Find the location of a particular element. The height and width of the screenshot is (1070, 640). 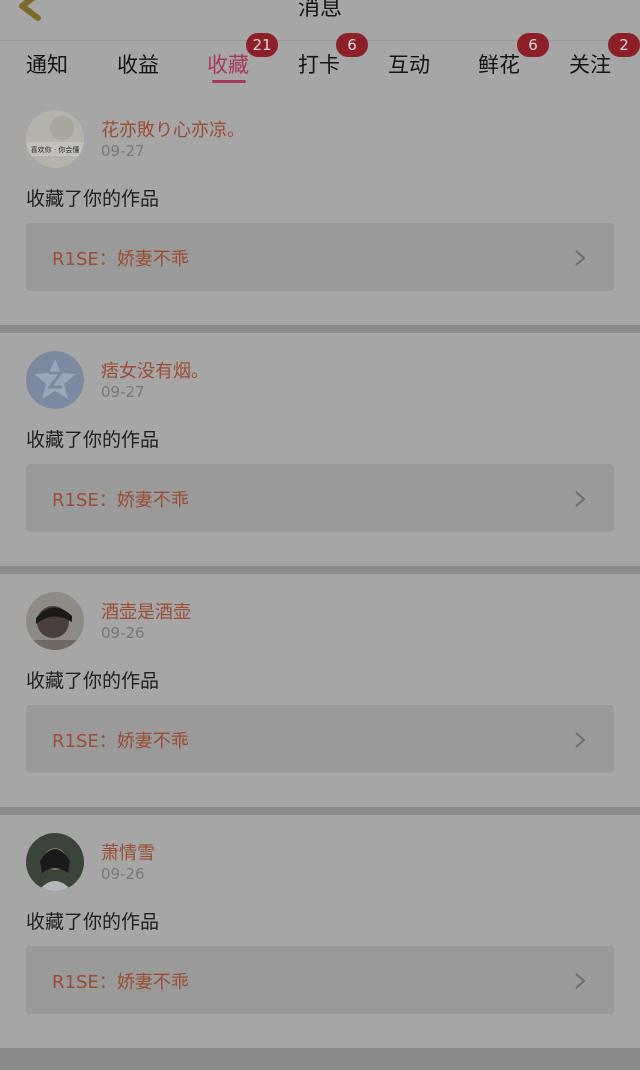

tab-follow: 关注 is located at coordinates (590, 64).